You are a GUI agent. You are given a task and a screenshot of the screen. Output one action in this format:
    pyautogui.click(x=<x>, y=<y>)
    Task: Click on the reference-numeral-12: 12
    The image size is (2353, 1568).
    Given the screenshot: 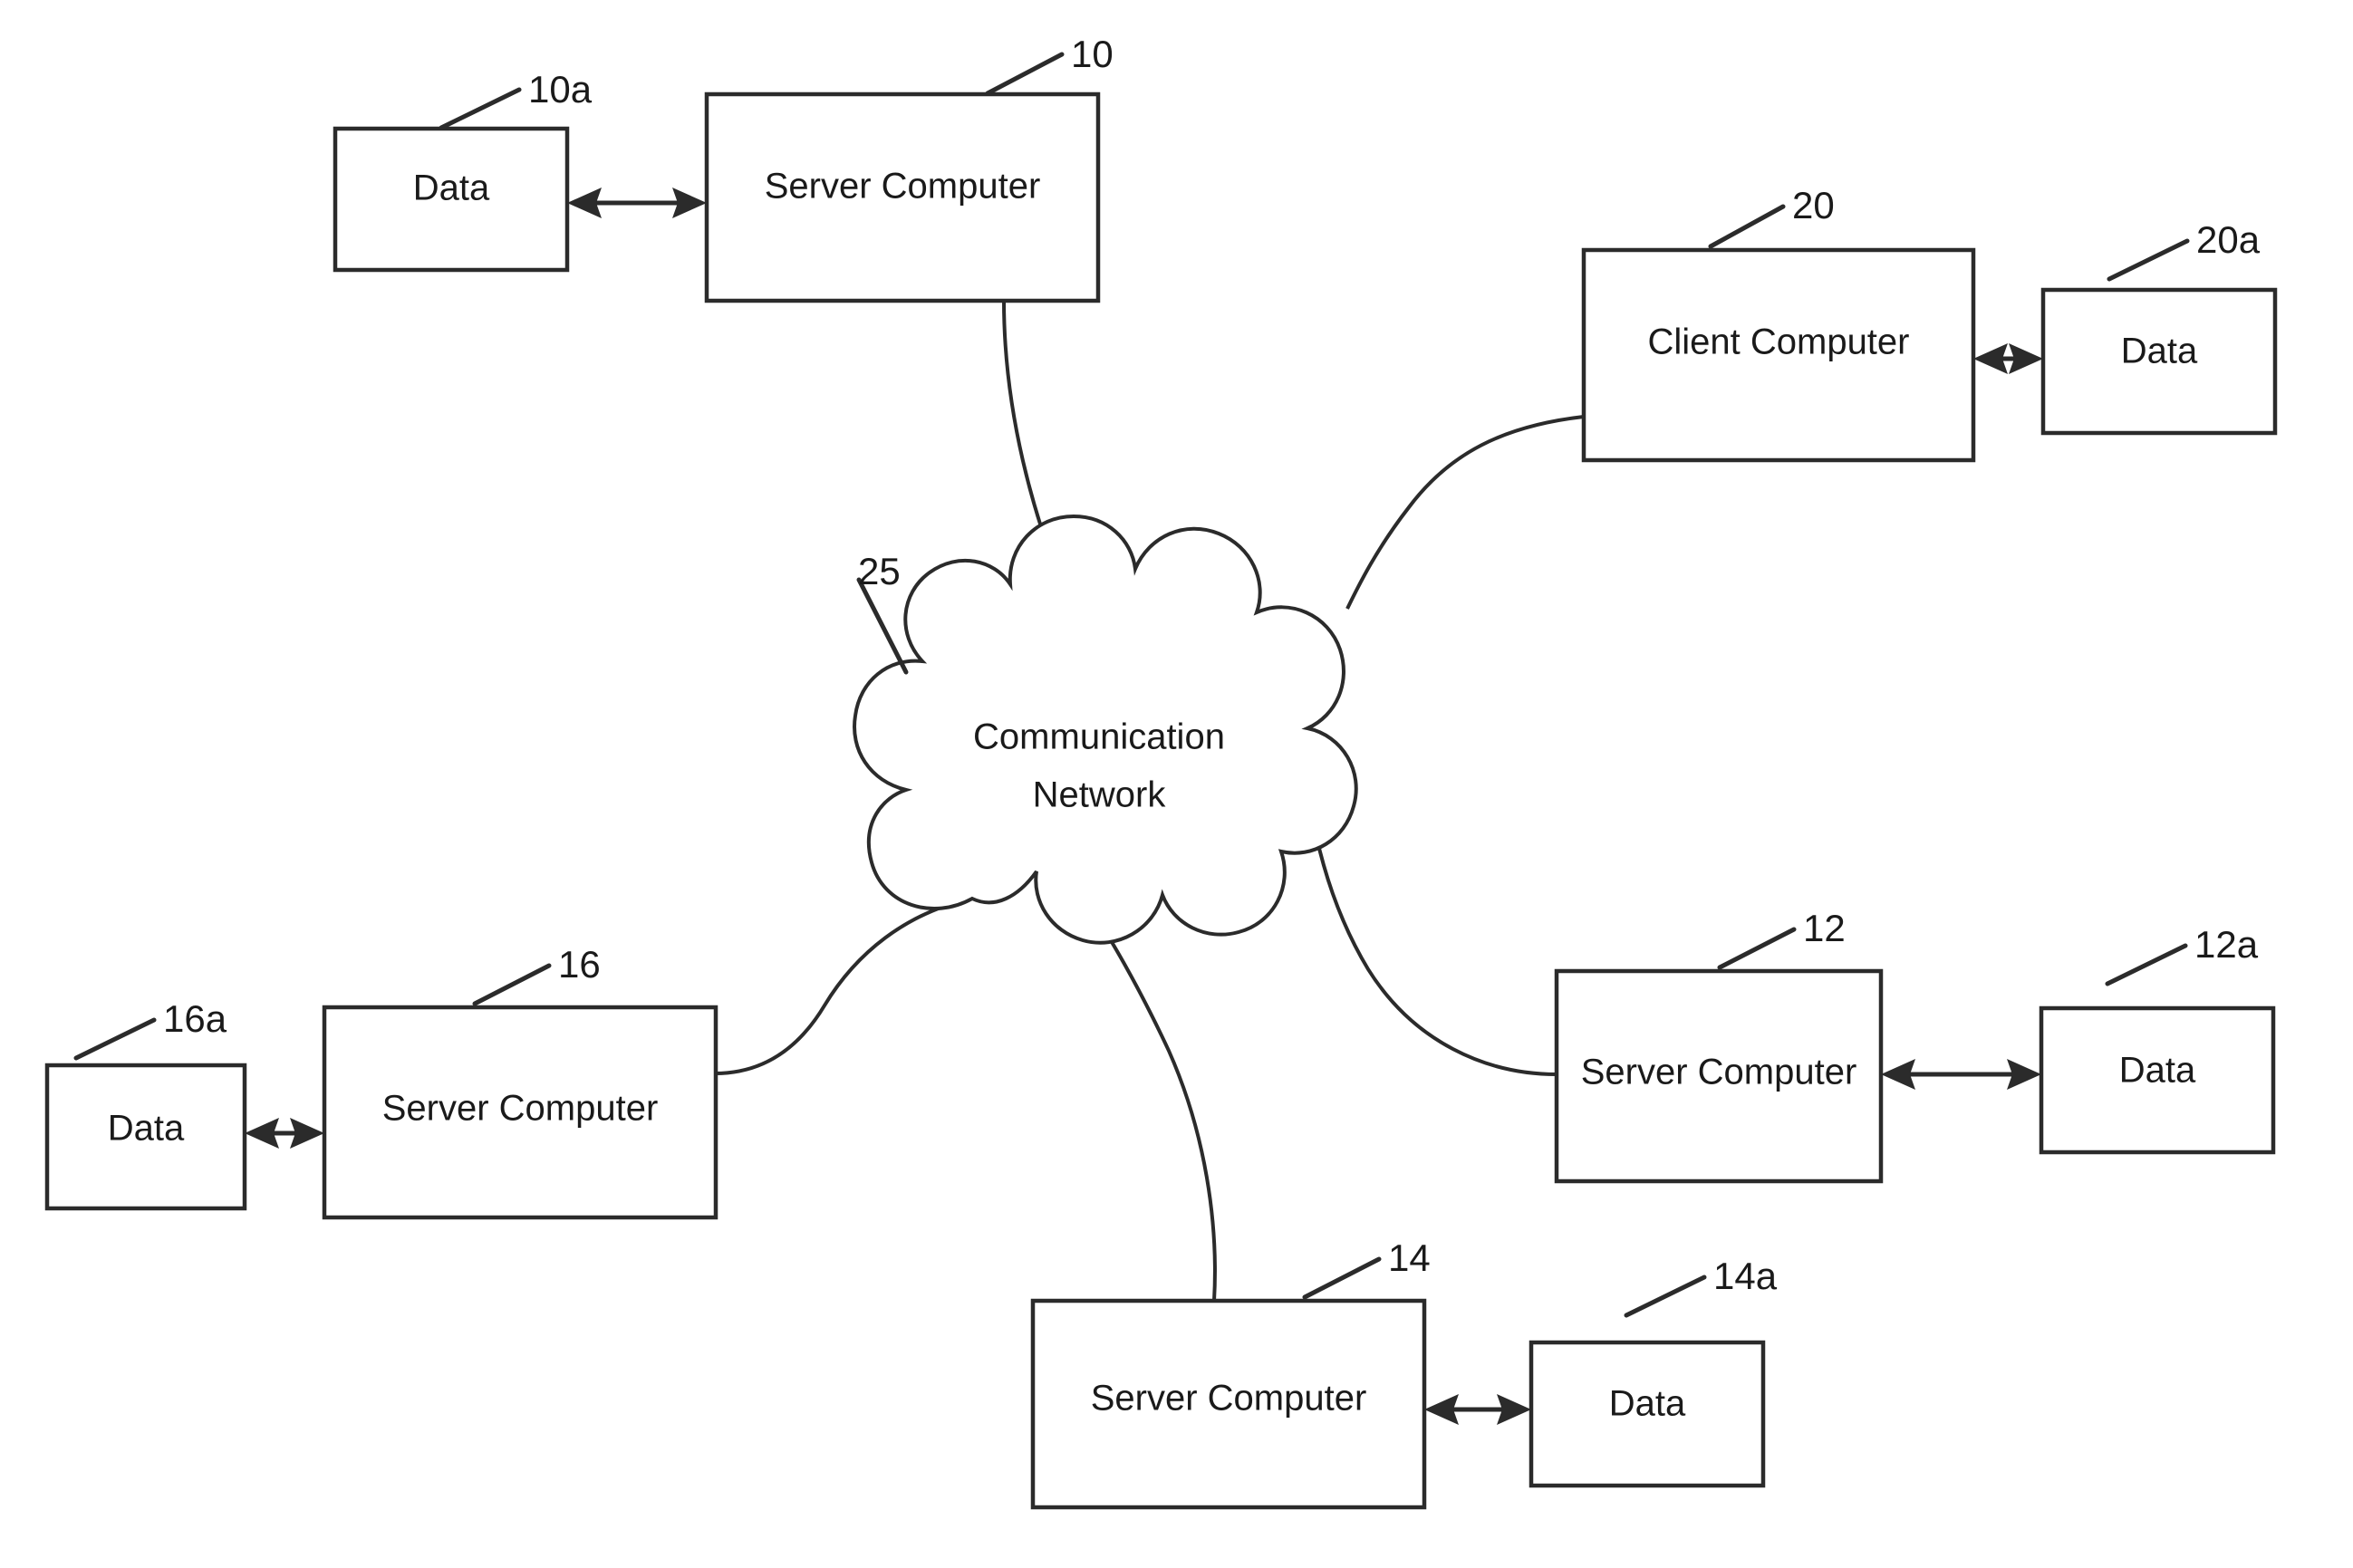 What is the action you would take?
    pyautogui.click(x=1825, y=928)
    